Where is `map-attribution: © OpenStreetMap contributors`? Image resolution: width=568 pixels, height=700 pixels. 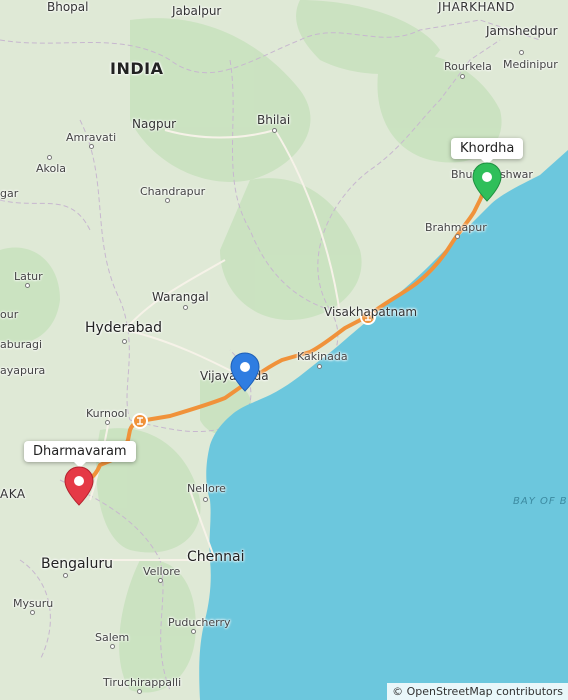 map-attribution: © OpenStreetMap contributors is located at coordinates (477, 691).